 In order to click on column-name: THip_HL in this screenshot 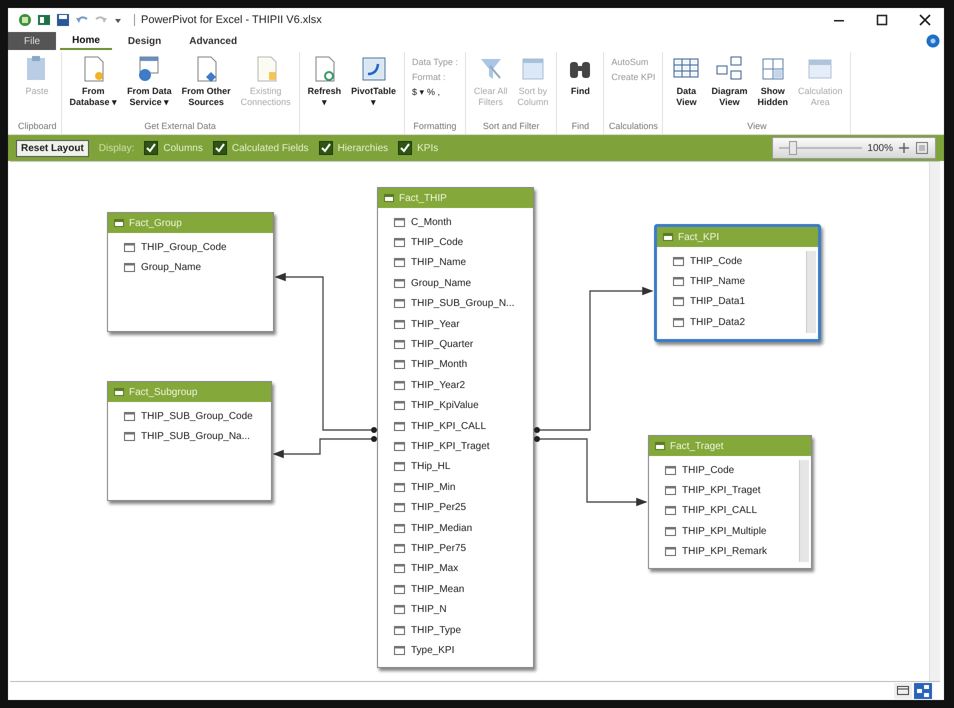, I will do `click(430, 466)`.